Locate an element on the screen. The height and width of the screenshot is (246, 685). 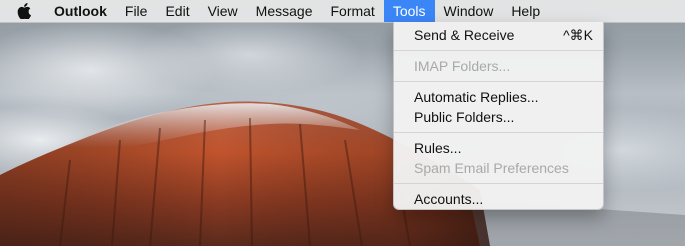
menu-edit: Edit is located at coordinates (177, 11).